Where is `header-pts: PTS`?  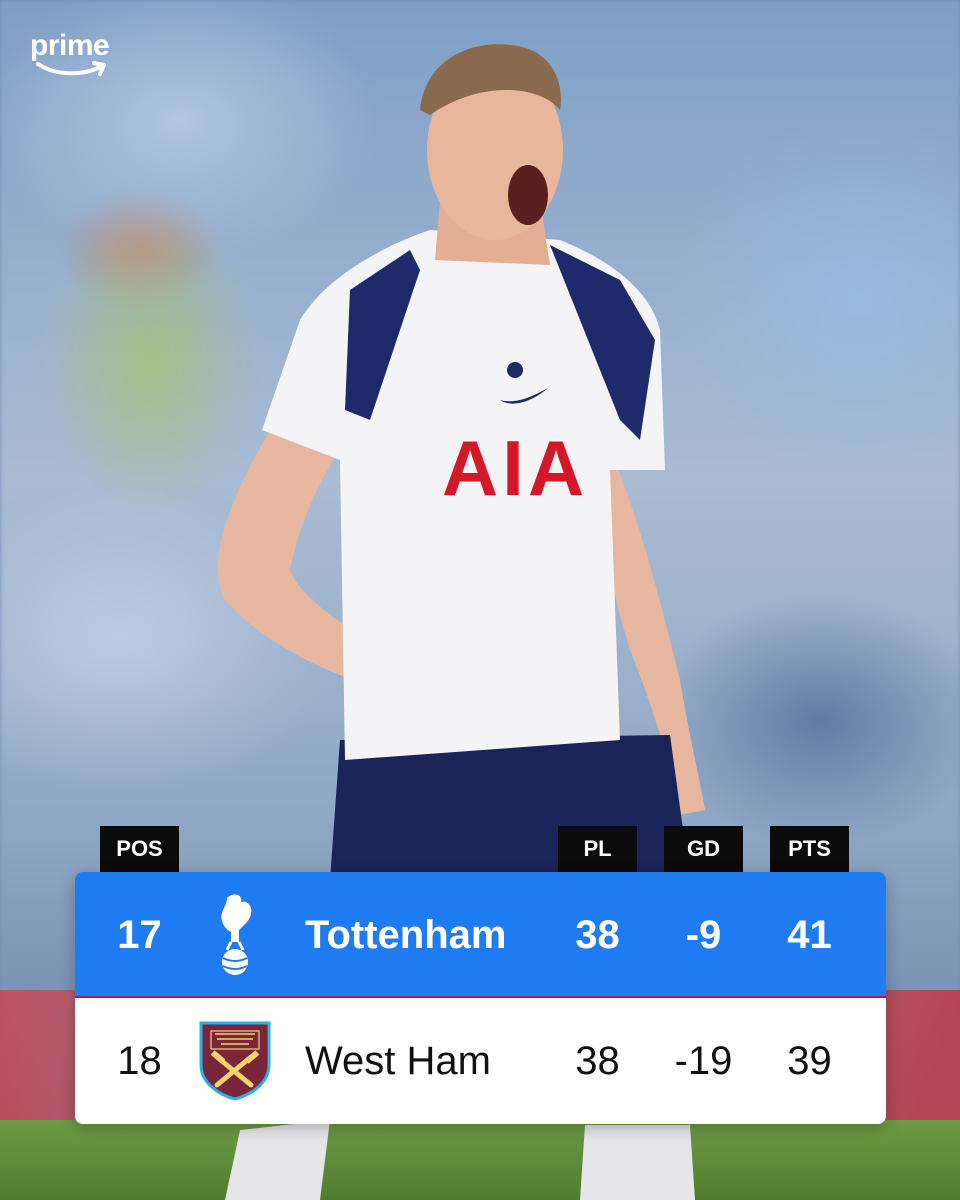 header-pts: PTS is located at coordinates (809, 849).